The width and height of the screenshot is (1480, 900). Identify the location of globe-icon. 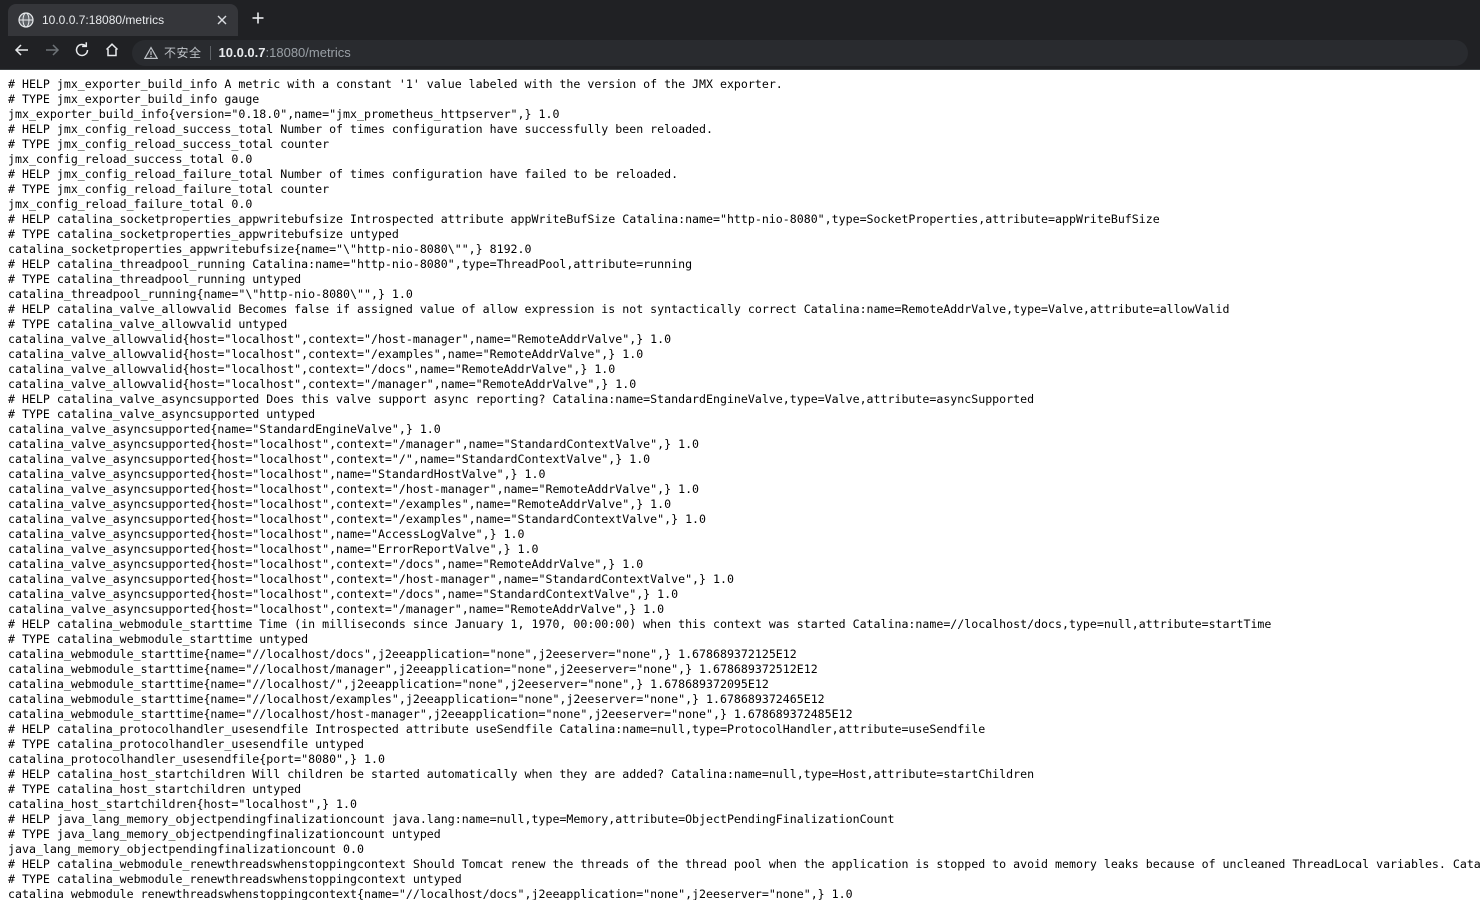
(26, 20).